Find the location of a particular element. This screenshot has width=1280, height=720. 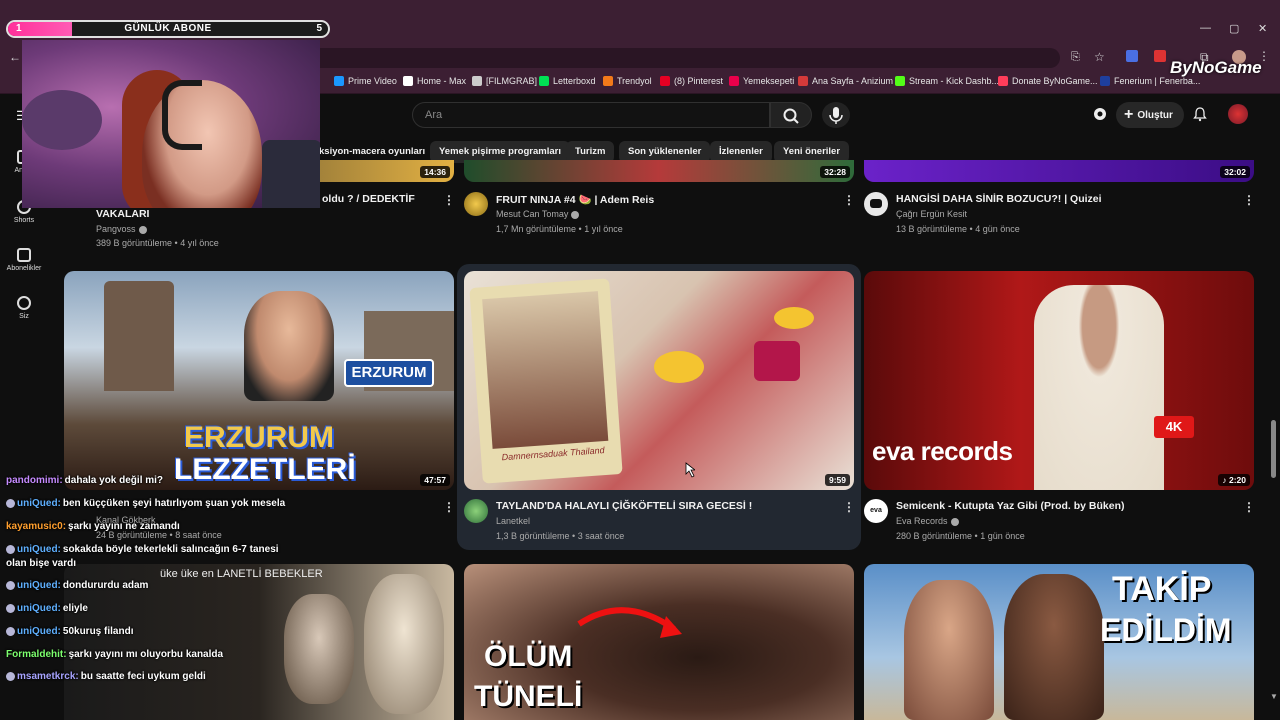

channel-name: Lanetkel is located at coordinates (513, 521).